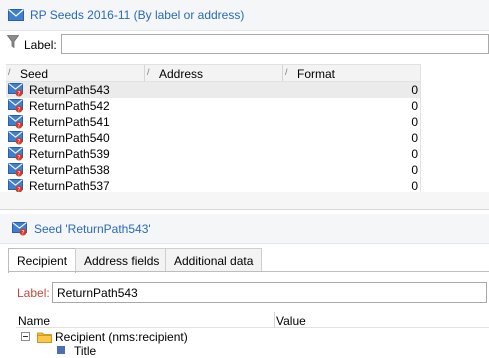  Describe the element at coordinates (213, 185) in the screenshot. I see `table-row: ? ReturnPath537 0` at that location.